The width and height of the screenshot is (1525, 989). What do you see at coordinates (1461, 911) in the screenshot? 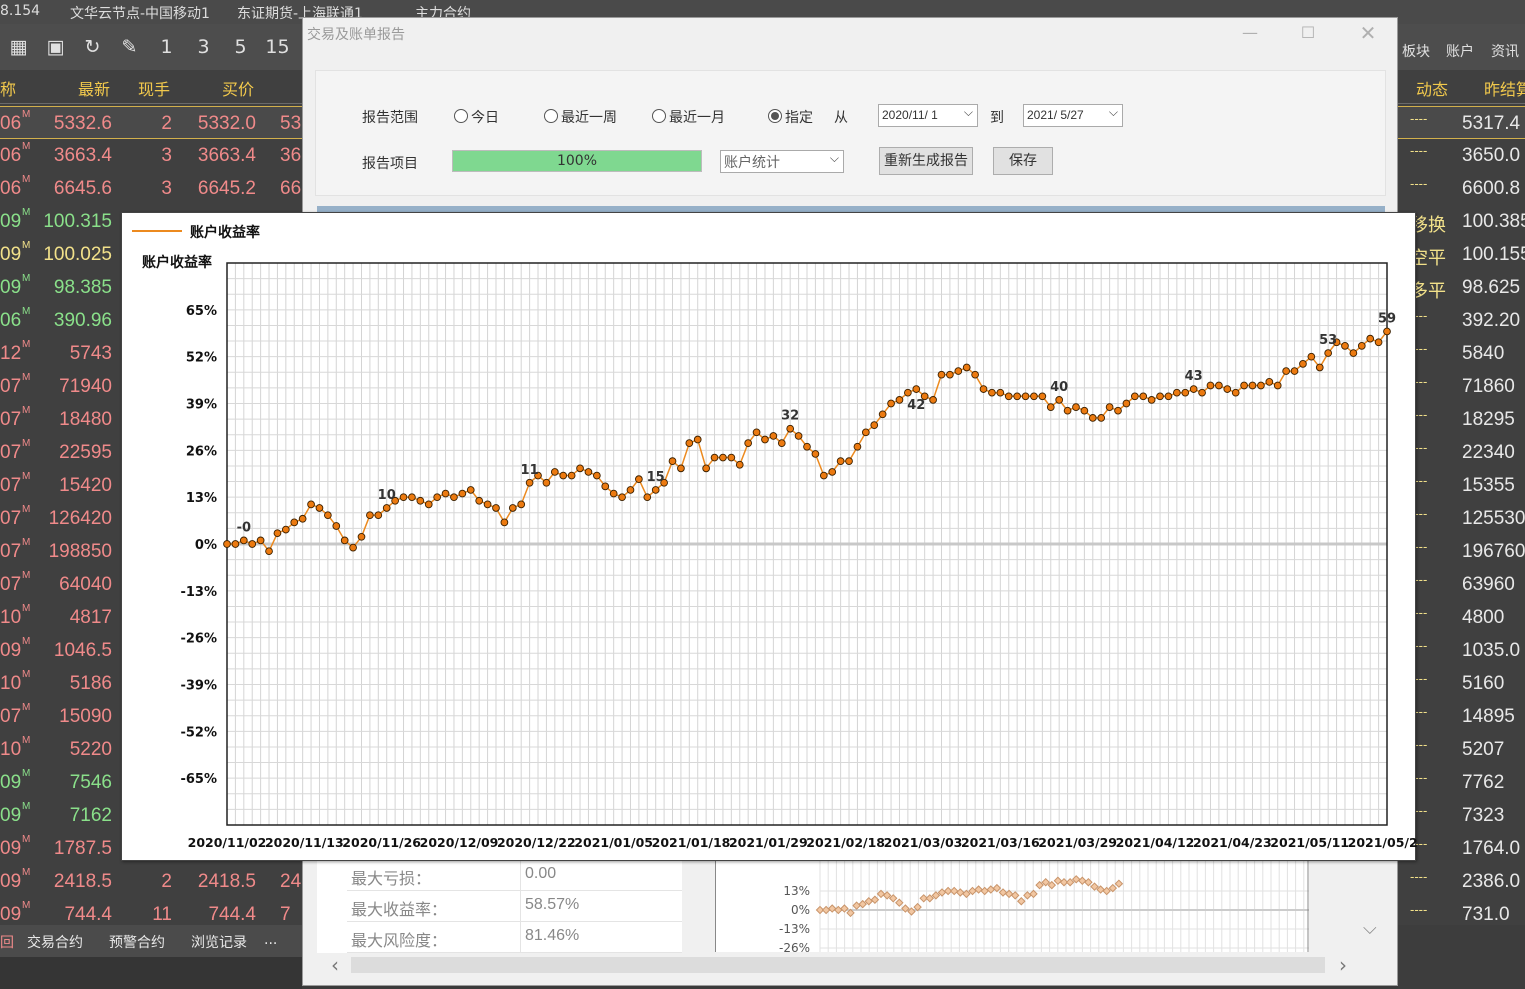
I see `quote-row-right: ---- 731.0` at bounding box center [1461, 911].